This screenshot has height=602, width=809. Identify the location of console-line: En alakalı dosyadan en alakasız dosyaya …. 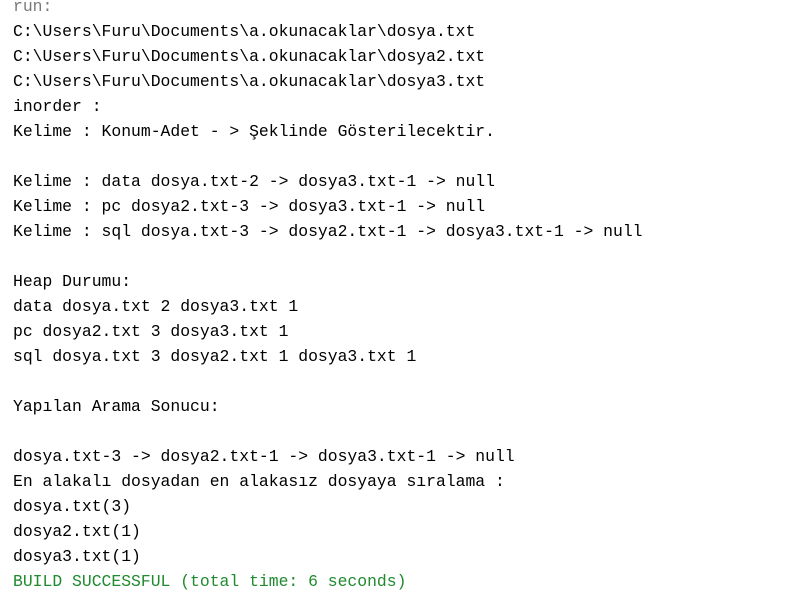
(259, 481).